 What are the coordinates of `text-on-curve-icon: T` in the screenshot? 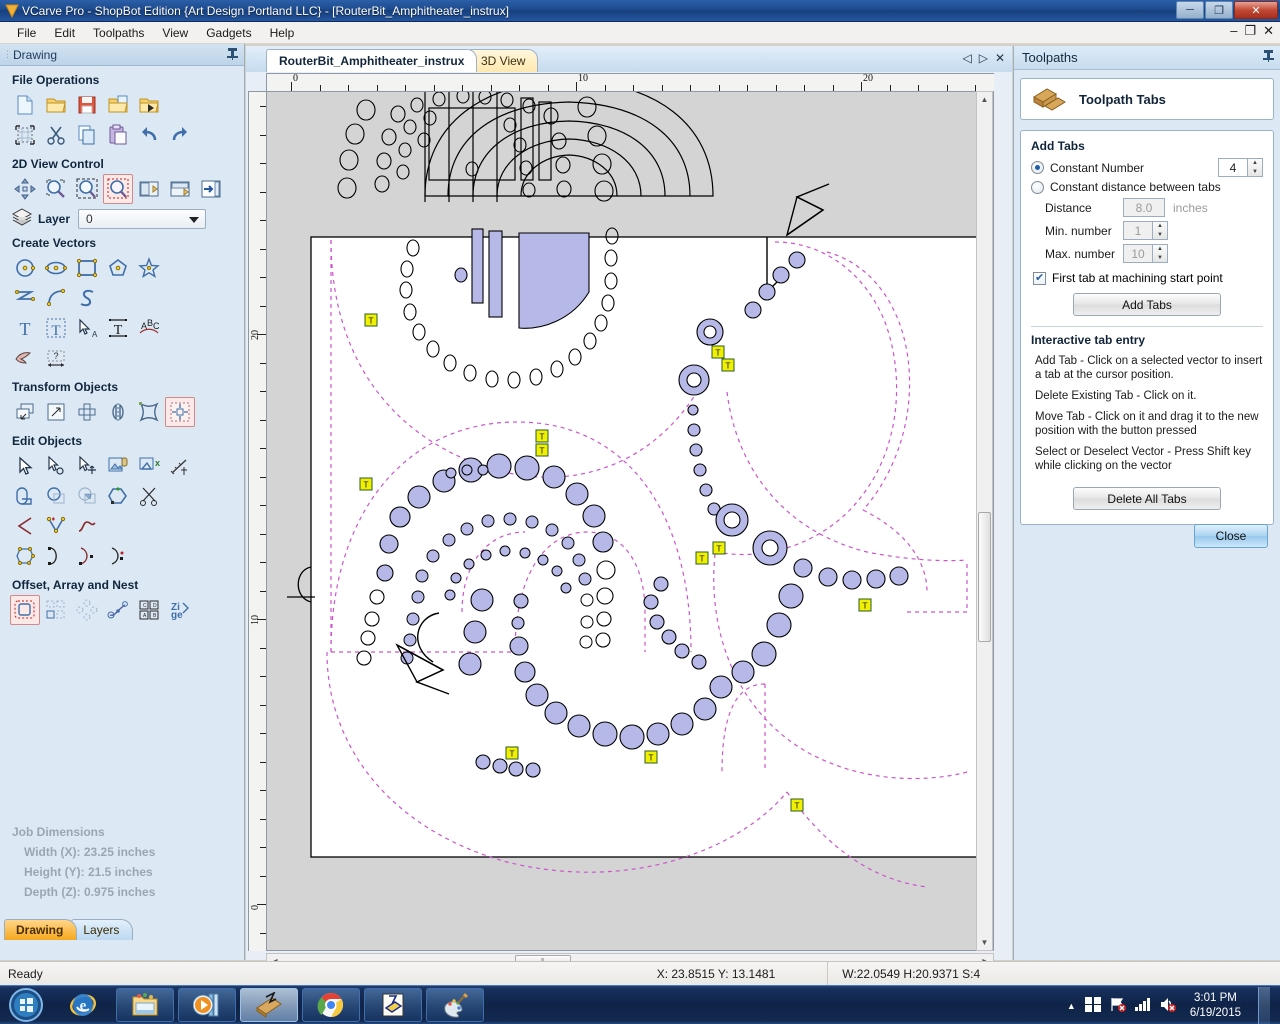 It's located at (118, 328).